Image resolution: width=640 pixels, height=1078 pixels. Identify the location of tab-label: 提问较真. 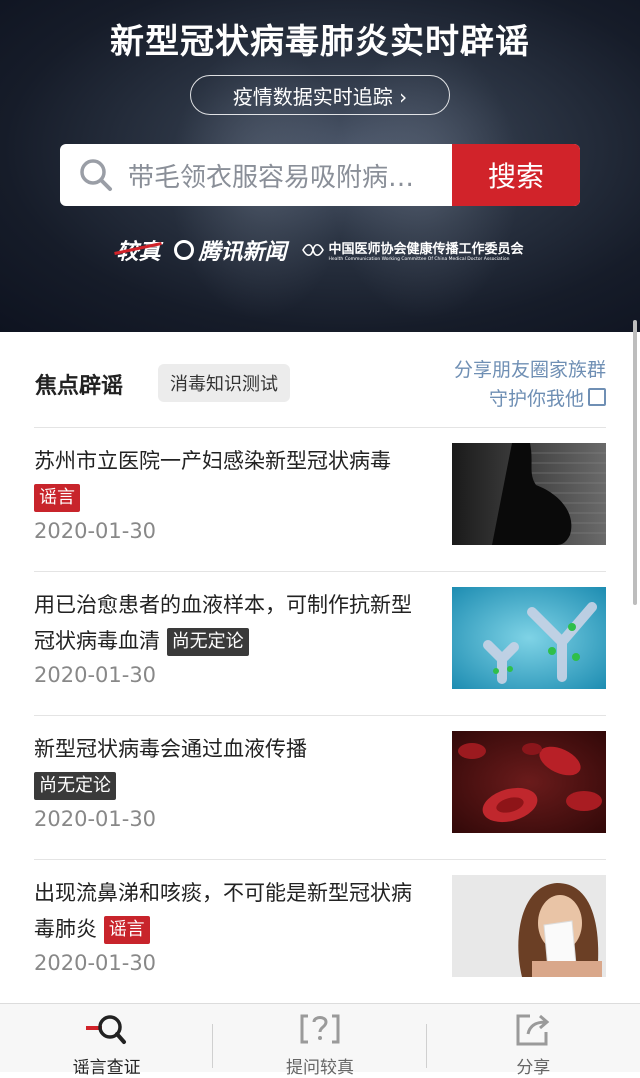
(319, 1068).